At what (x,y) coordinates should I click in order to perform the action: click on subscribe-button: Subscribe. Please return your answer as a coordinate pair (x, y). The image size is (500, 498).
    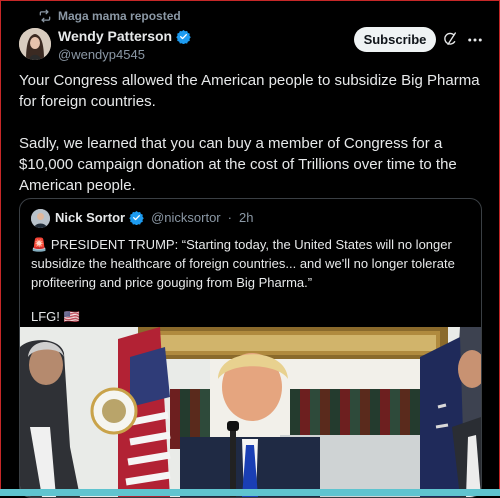
    Looking at the image, I should click on (395, 39).